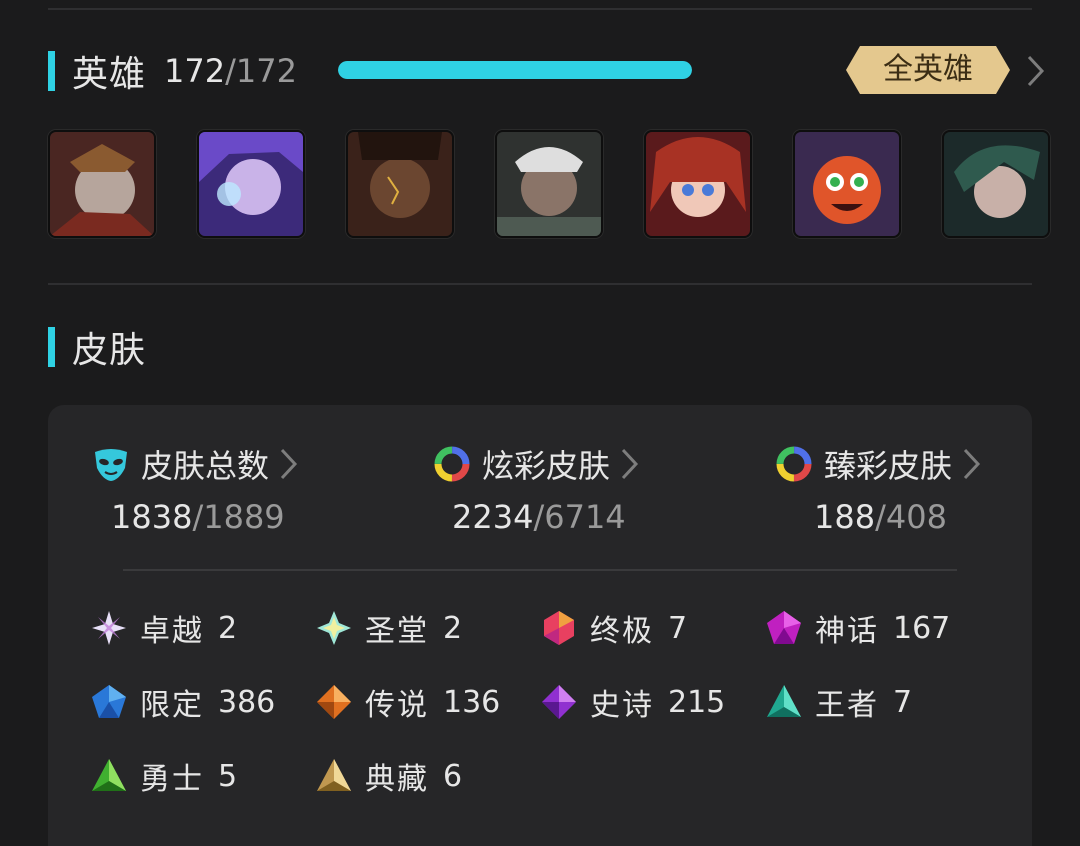 Image resolution: width=1080 pixels, height=846 pixels. I want to click on mask-icon, so click(111, 465).